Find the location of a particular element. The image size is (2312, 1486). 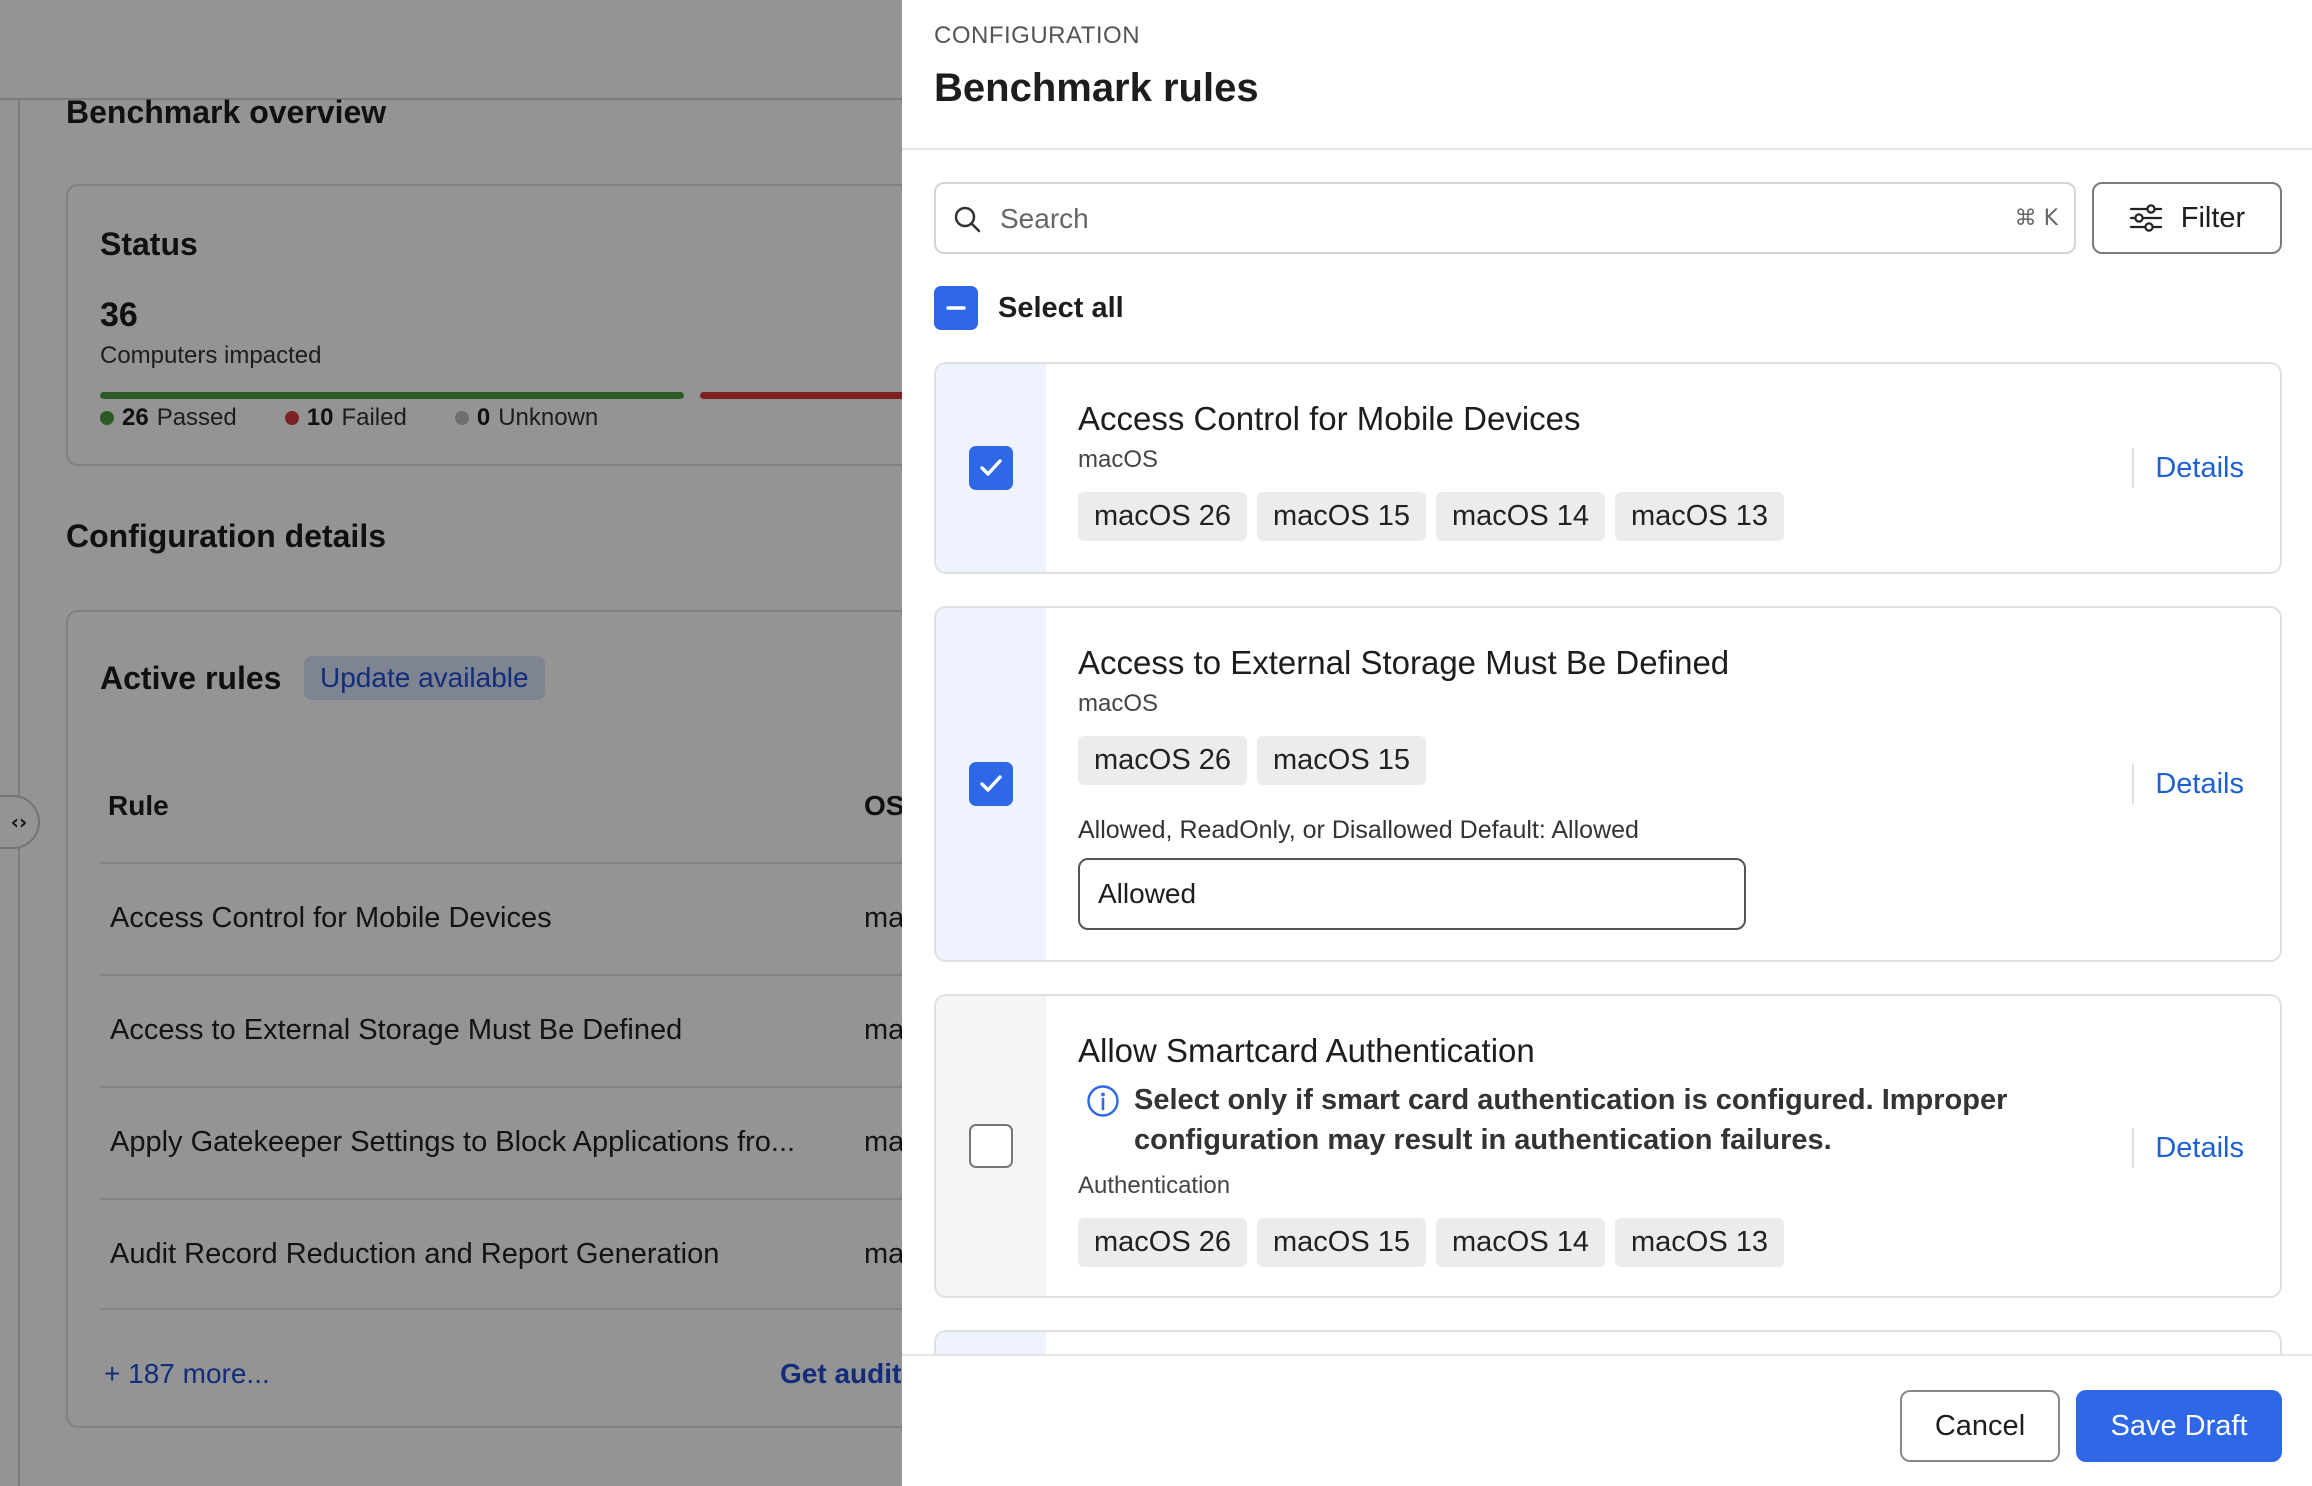

rule-name: Access Control for Mobile Devices is located at coordinates (1329, 418).